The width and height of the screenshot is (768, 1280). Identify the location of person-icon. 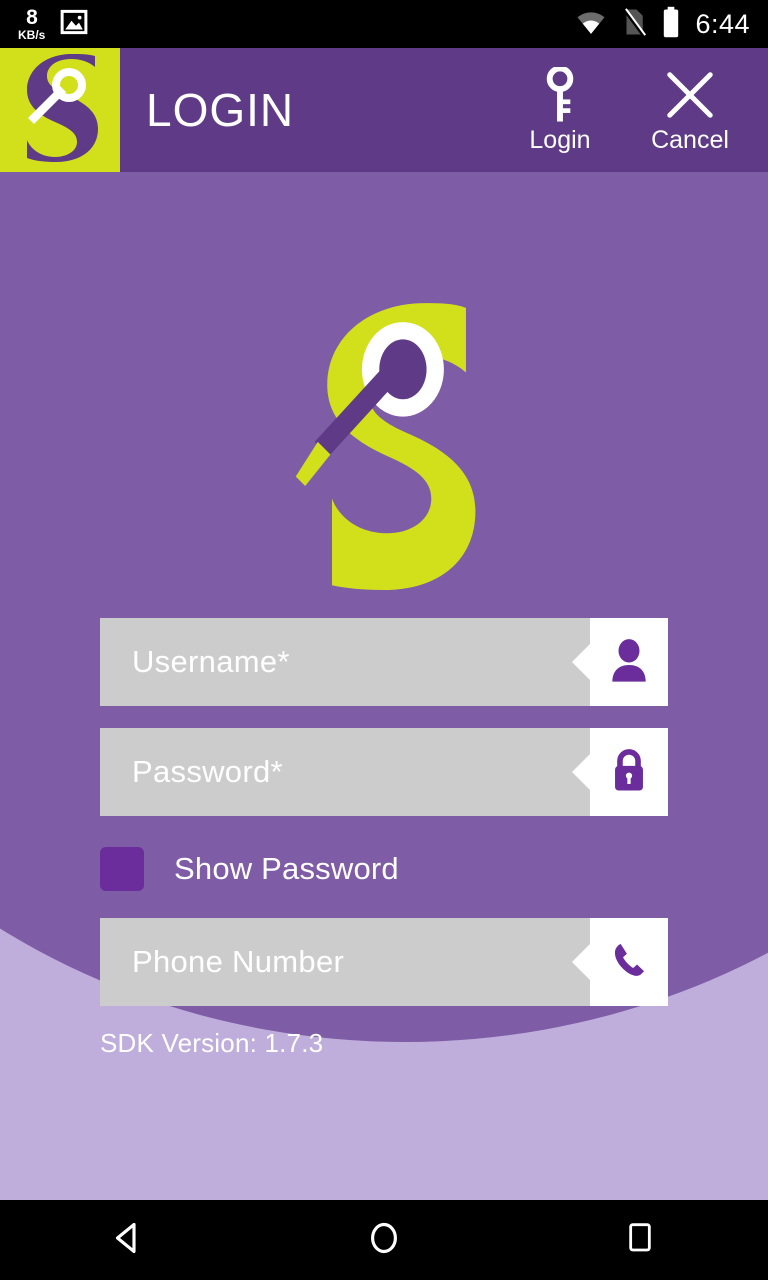
(629, 662).